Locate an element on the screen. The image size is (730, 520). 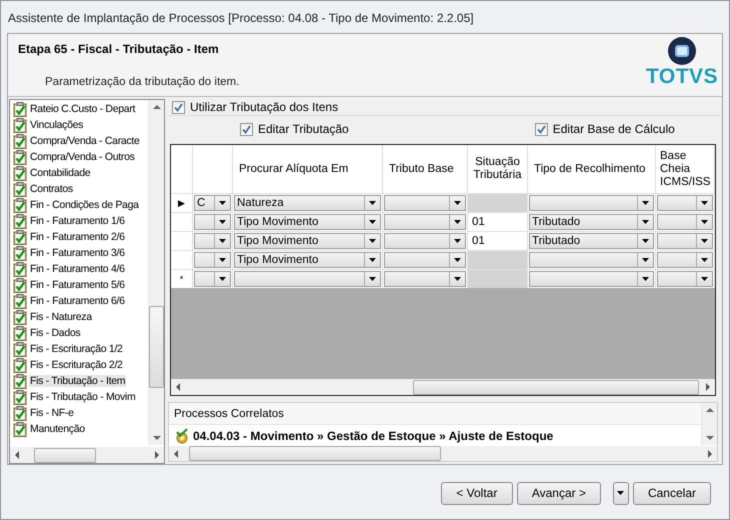
step-item: Fin - Faturamento 6/6 is located at coordinates (79, 301).